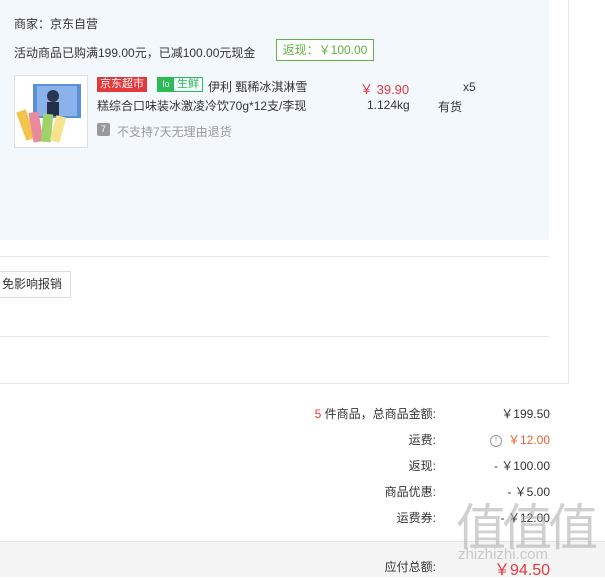 This screenshot has width=605, height=580. What do you see at coordinates (416, 518) in the screenshot?
I see `coupon-label: 运费券:` at bounding box center [416, 518].